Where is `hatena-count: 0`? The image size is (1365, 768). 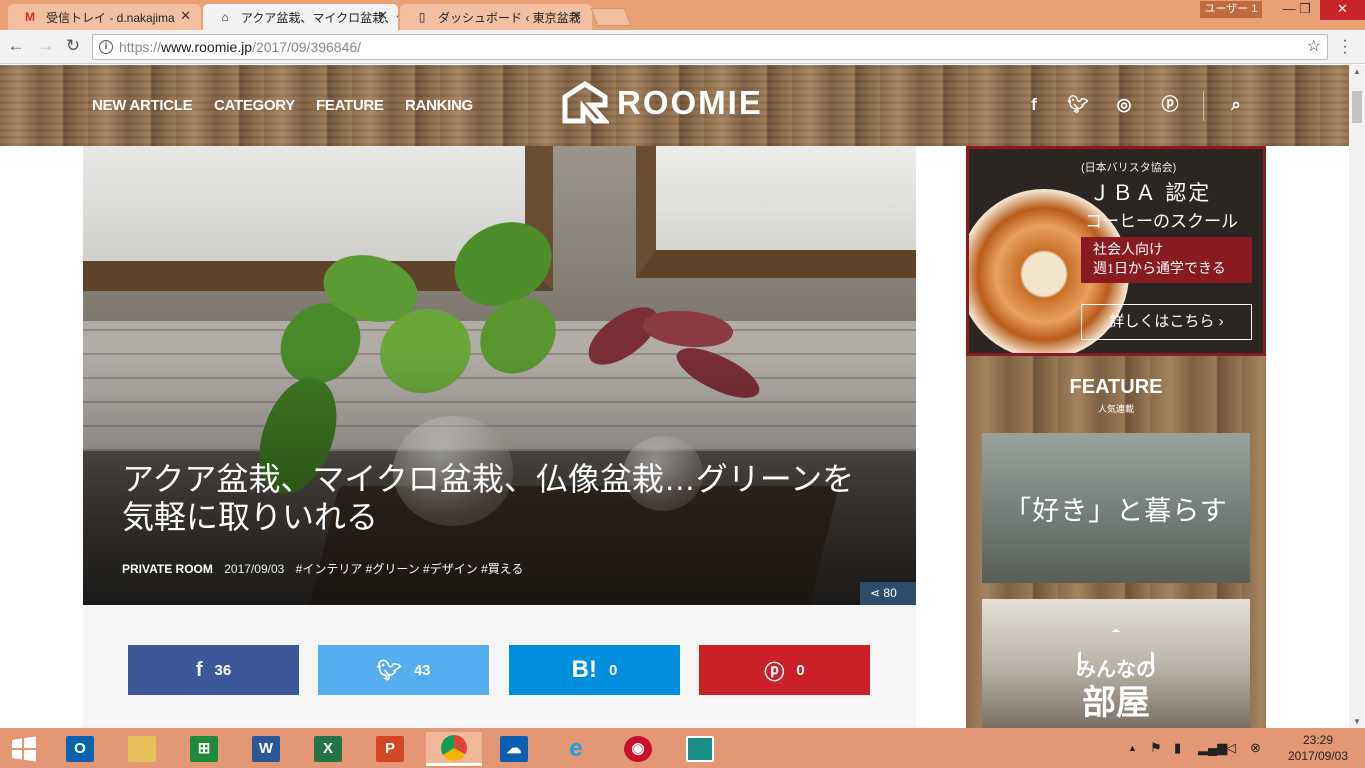
hatena-count: 0 is located at coordinates (613, 670).